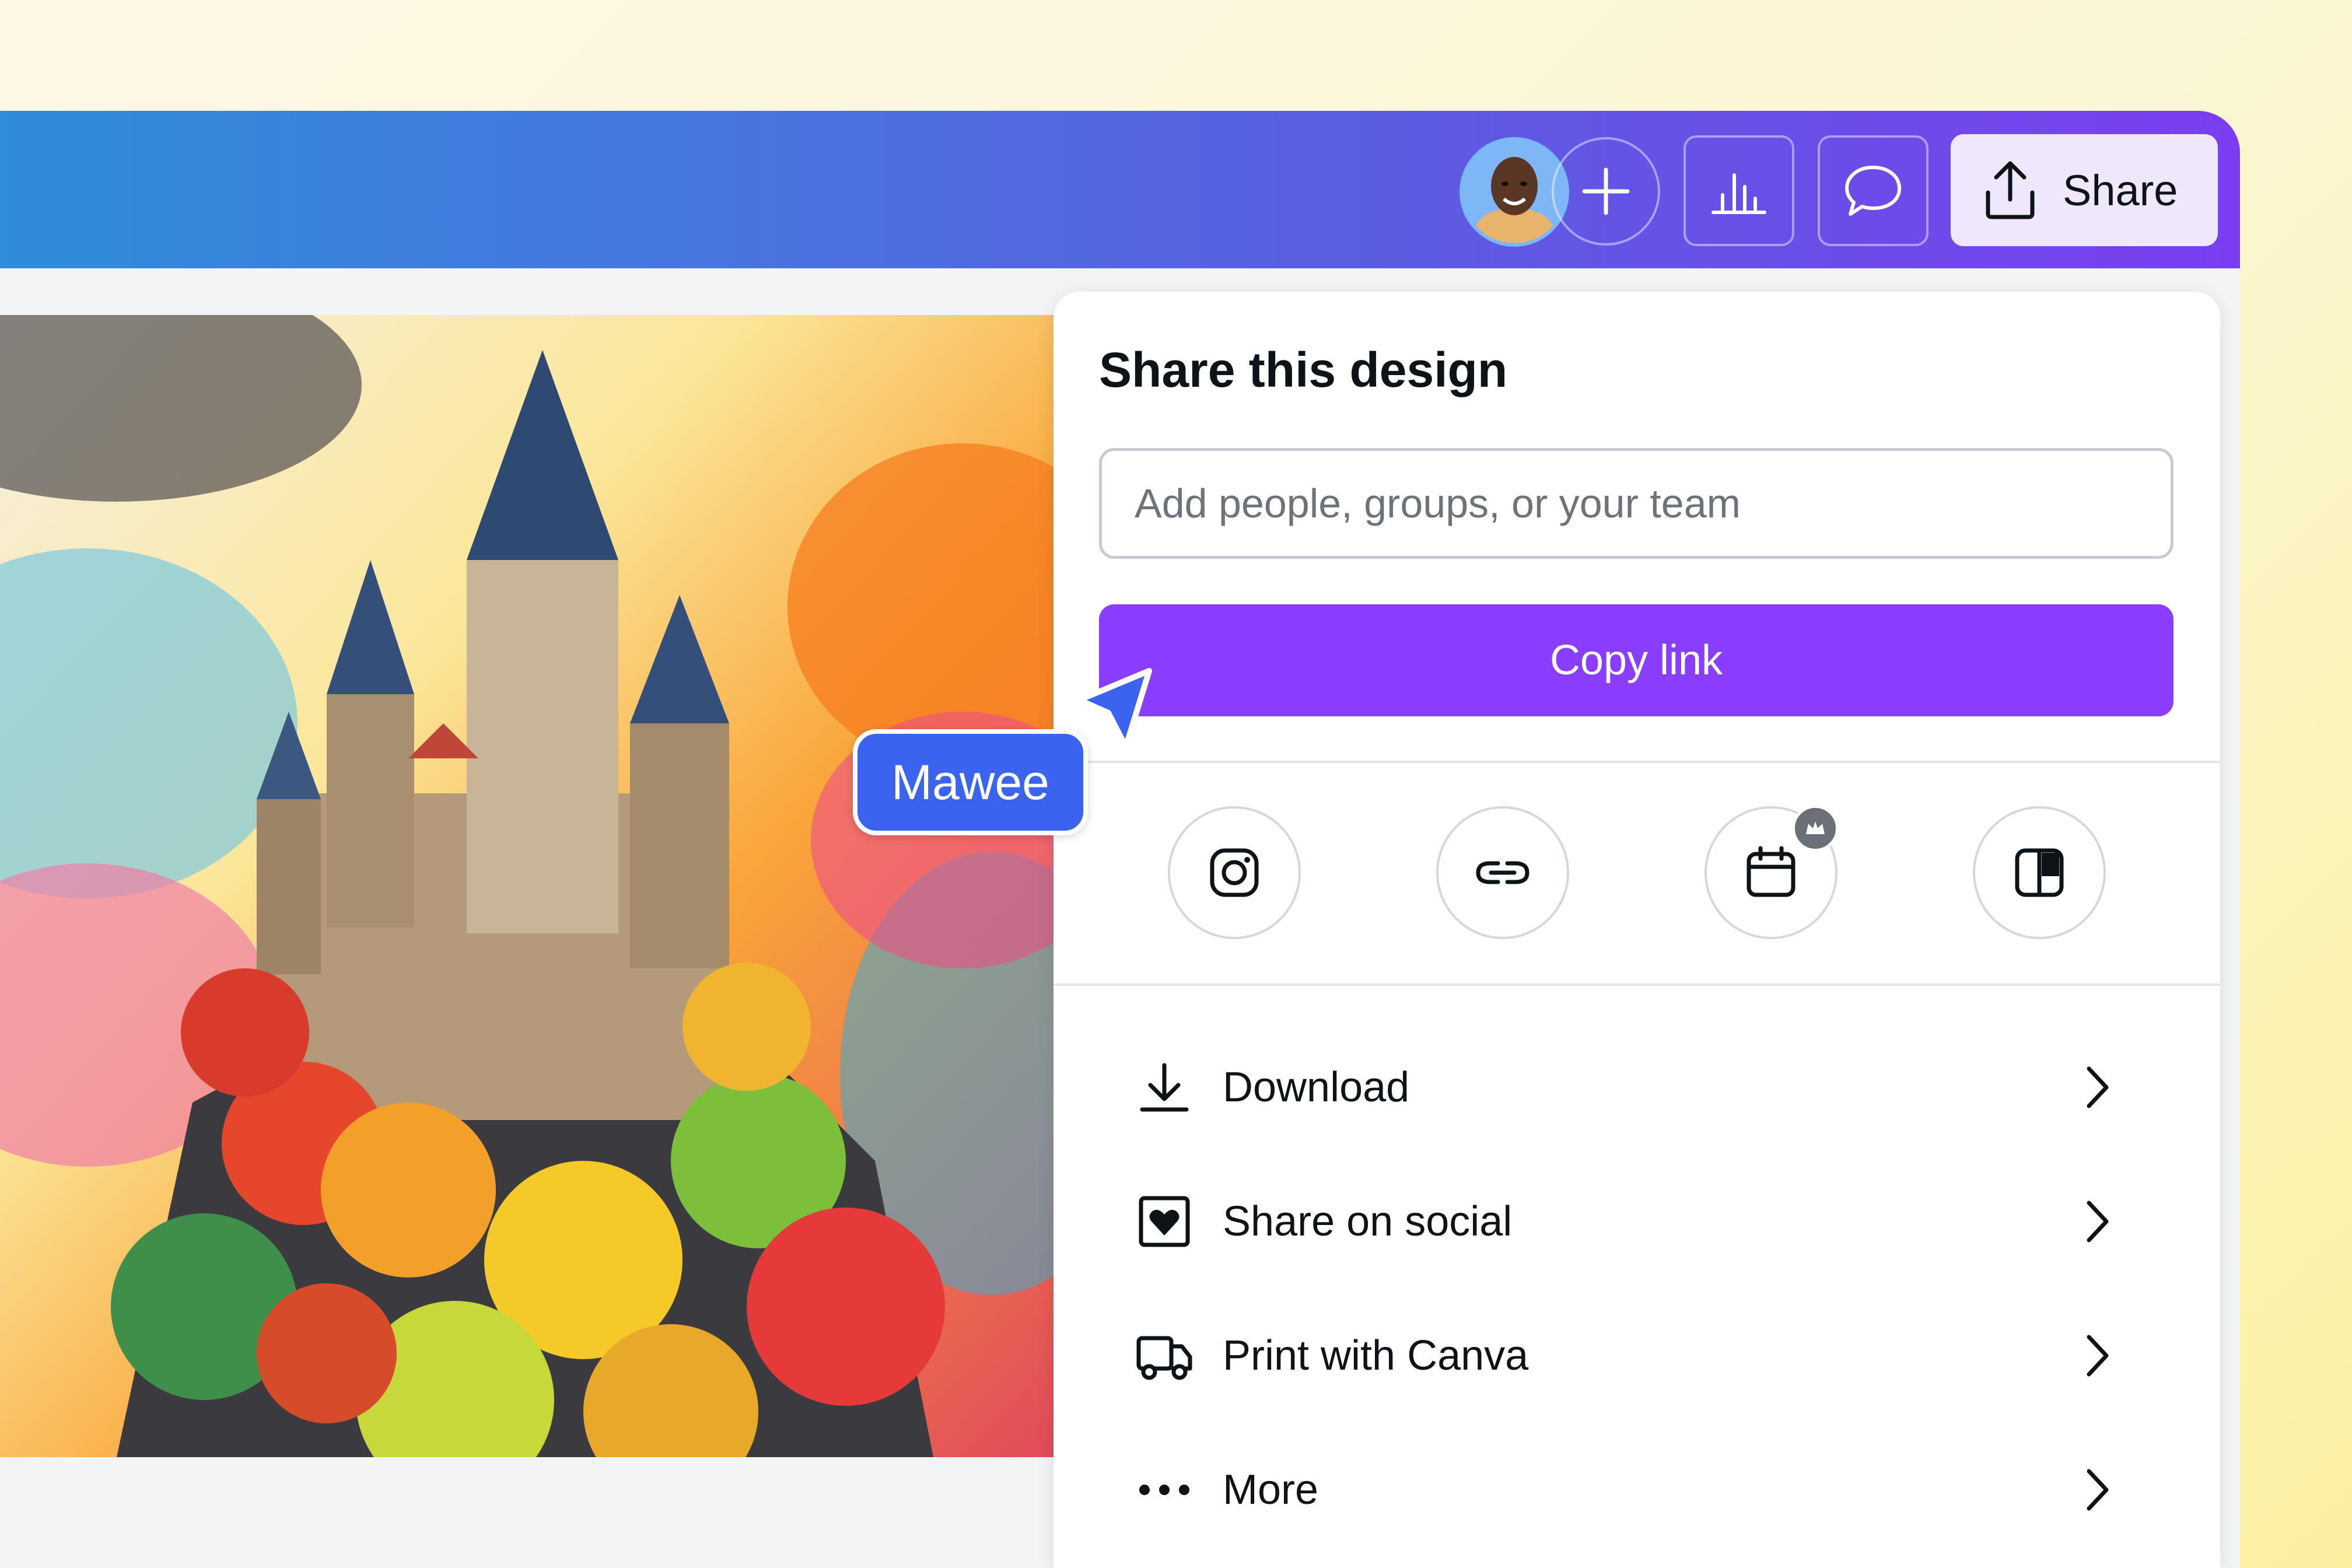  What do you see at coordinates (1636, 503) in the screenshot?
I see `add-people-input` at bounding box center [1636, 503].